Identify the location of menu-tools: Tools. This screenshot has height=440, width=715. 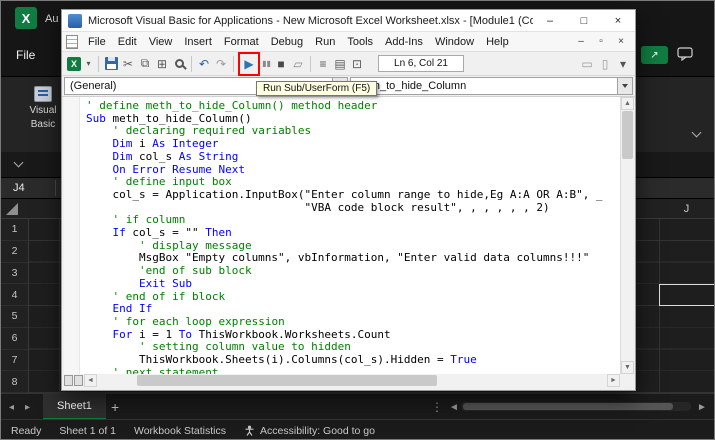
(360, 42).